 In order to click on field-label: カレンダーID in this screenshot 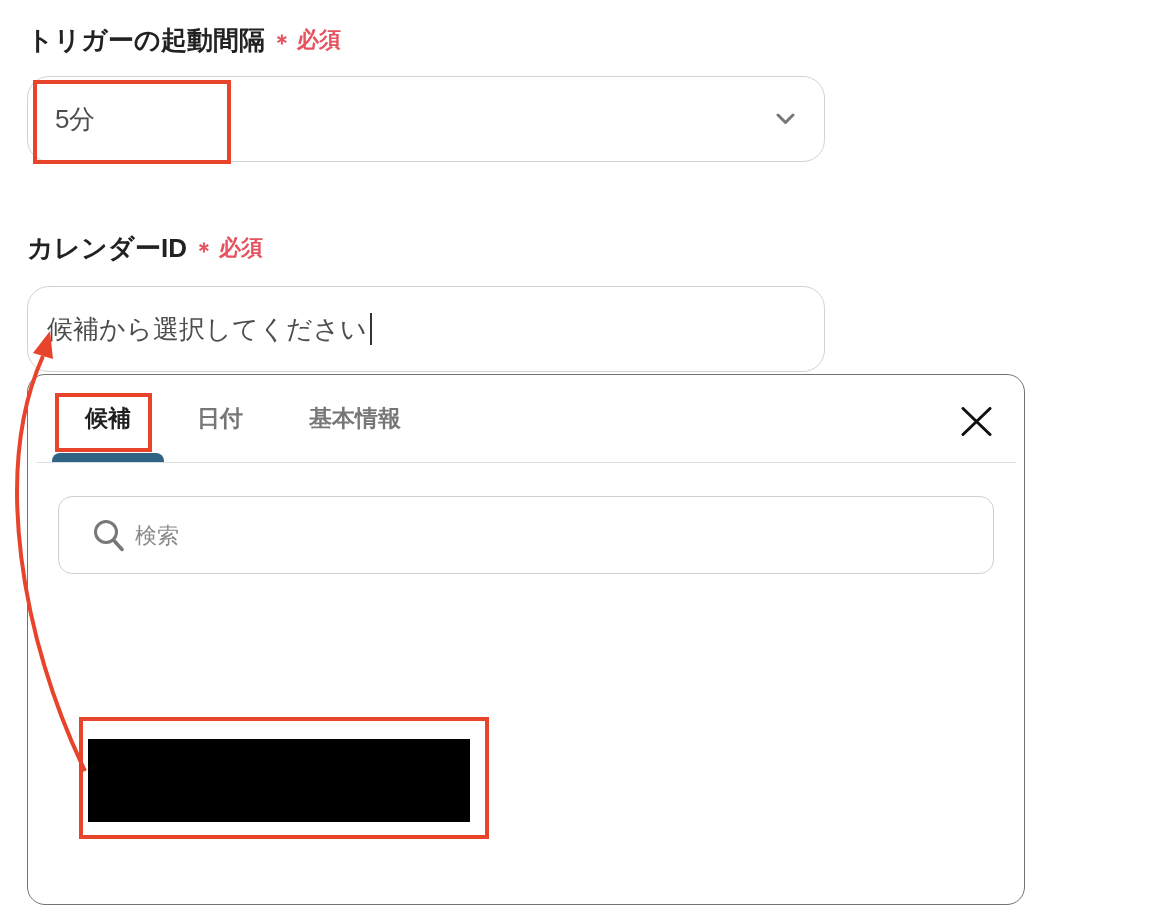, I will do `click(107, 248)`.